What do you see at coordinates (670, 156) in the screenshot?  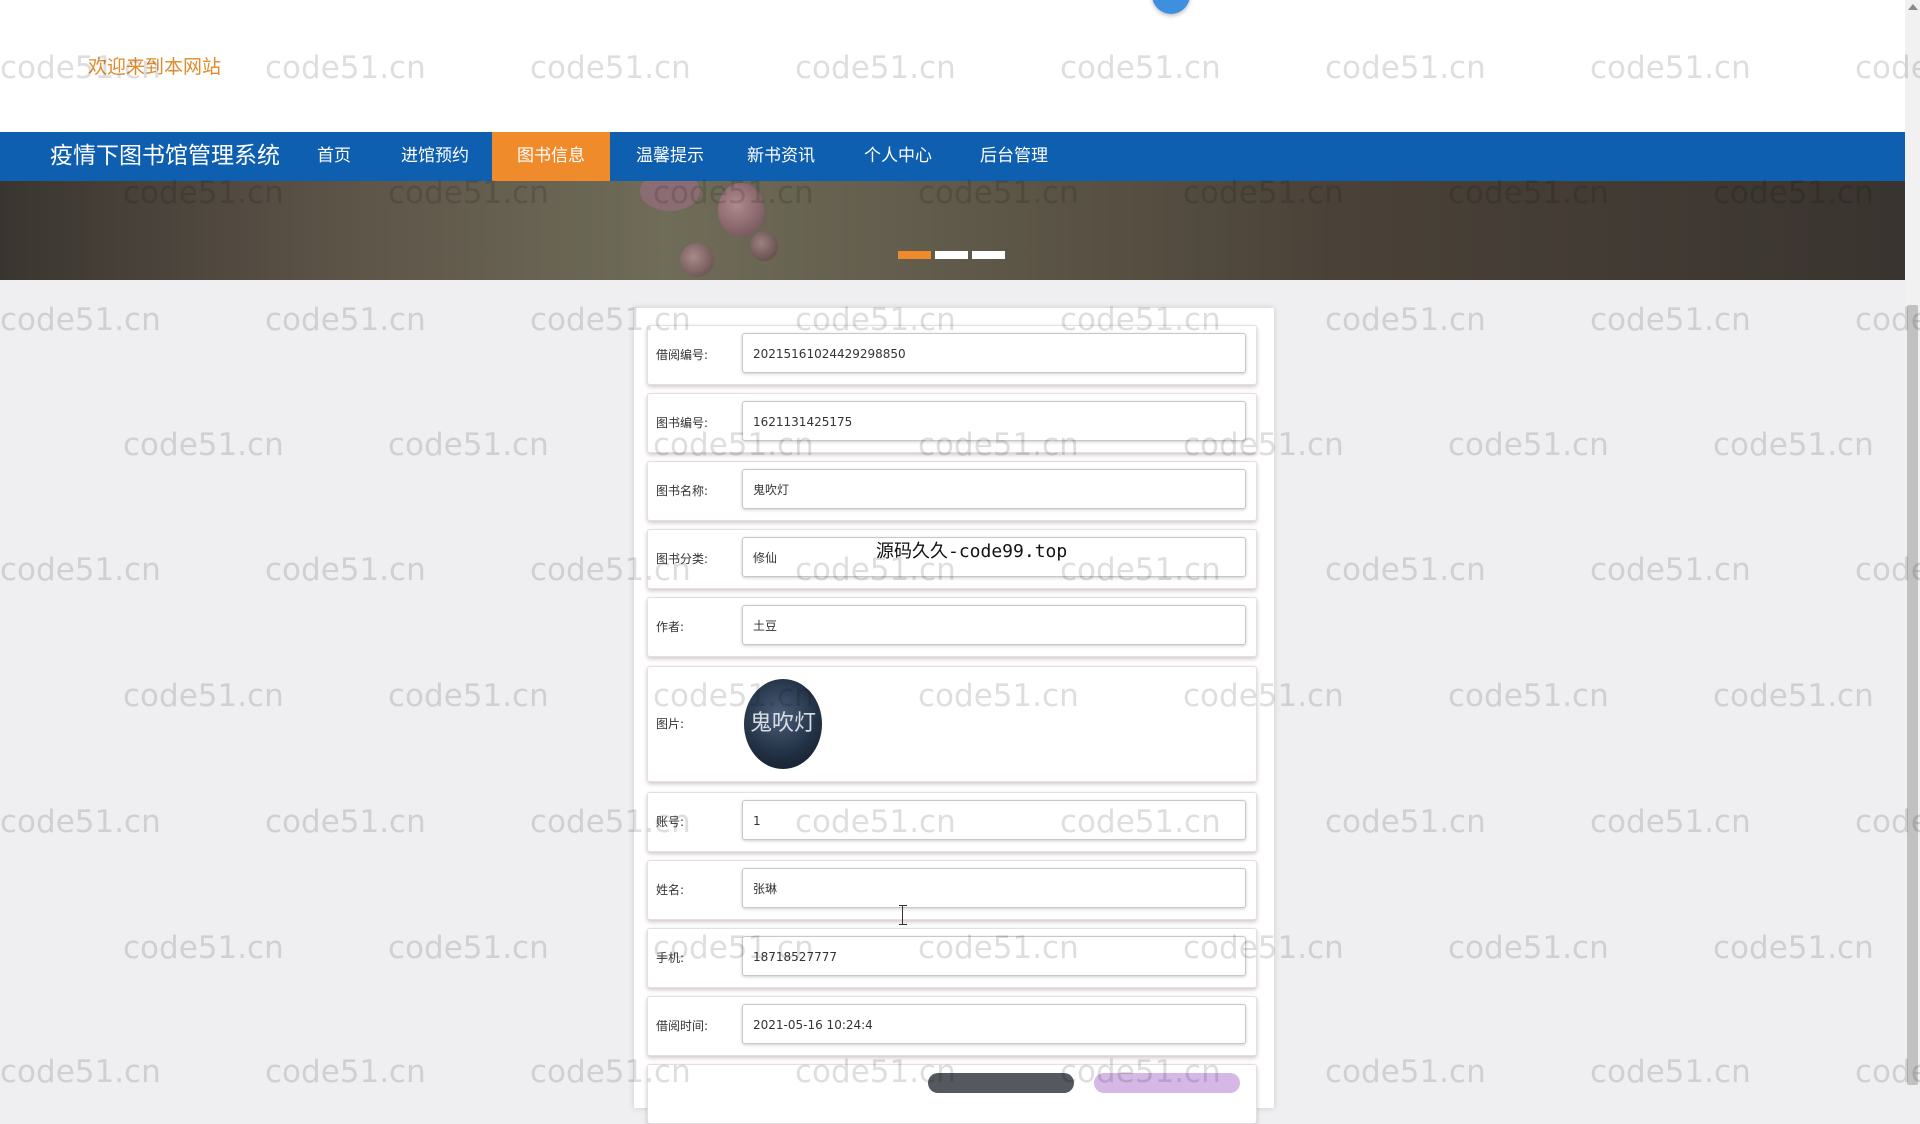 I see `nav-item-tips: 温馨提示` at bounding box center [670, 156].